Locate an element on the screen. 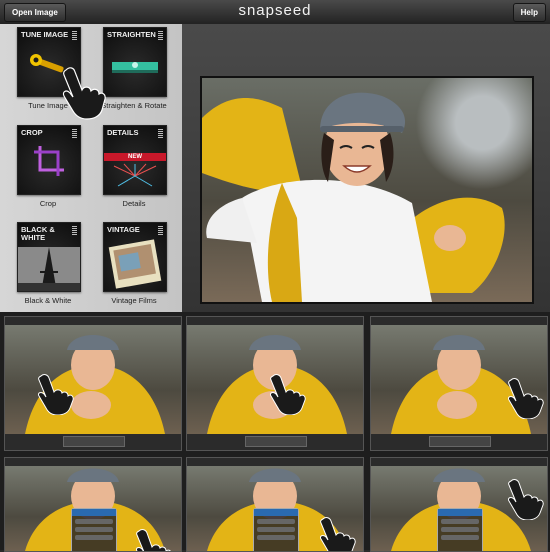 Image resolution: width=550 pixels, height=552 pixels. help-button: Help is located at coordinates (529, 12).